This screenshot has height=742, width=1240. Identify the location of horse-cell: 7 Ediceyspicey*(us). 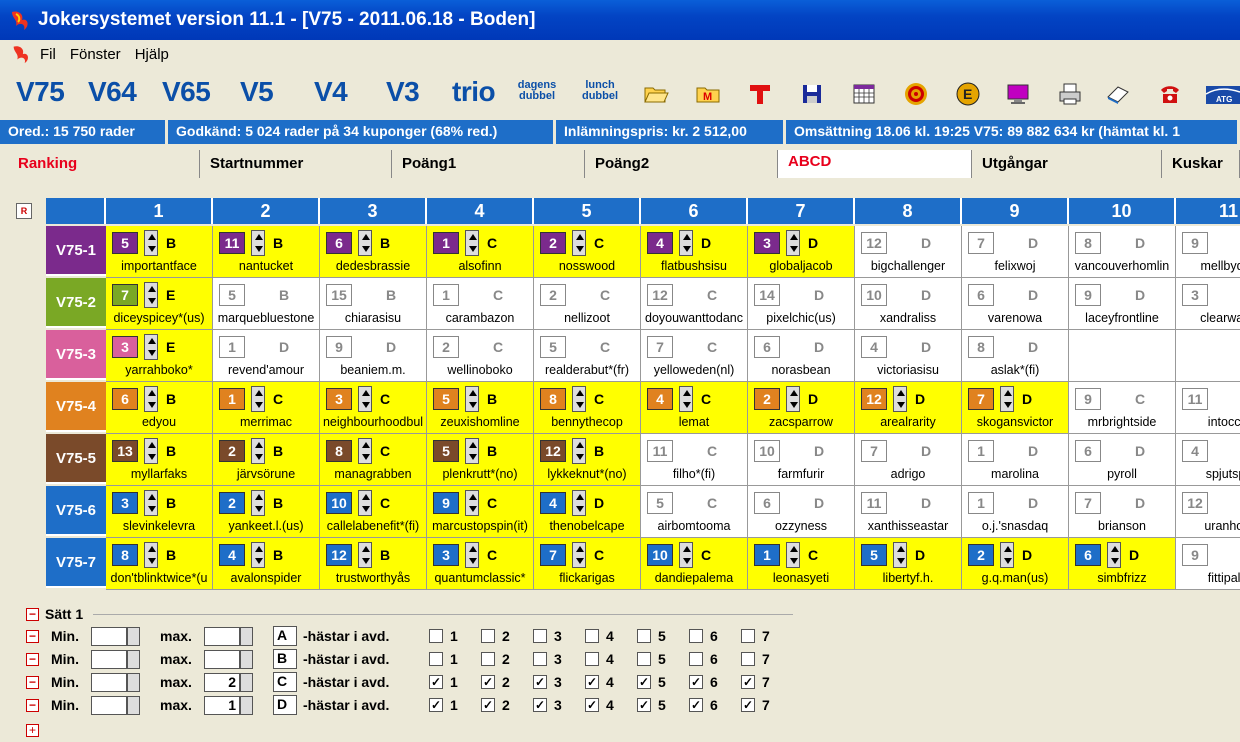
(159, 304).